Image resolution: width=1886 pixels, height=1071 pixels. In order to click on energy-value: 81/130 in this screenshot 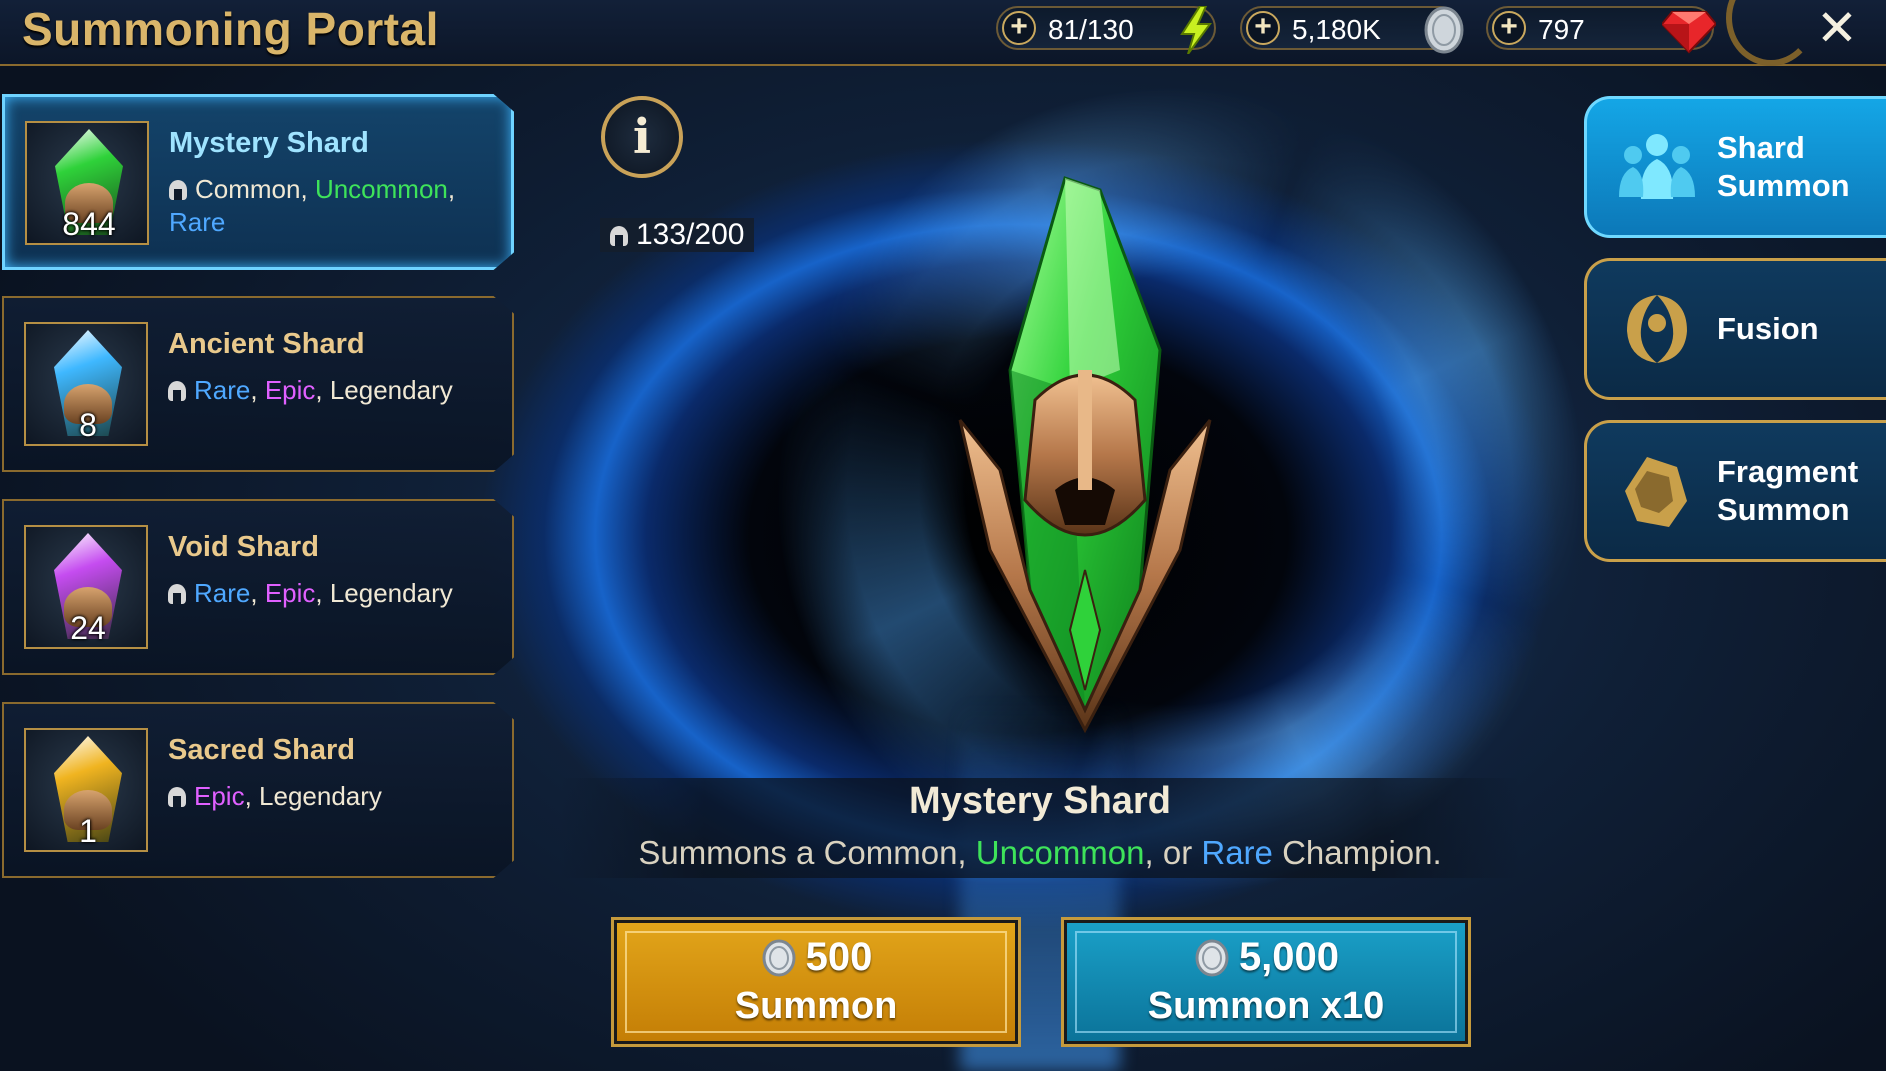, I will do `click(1091, 29)`.